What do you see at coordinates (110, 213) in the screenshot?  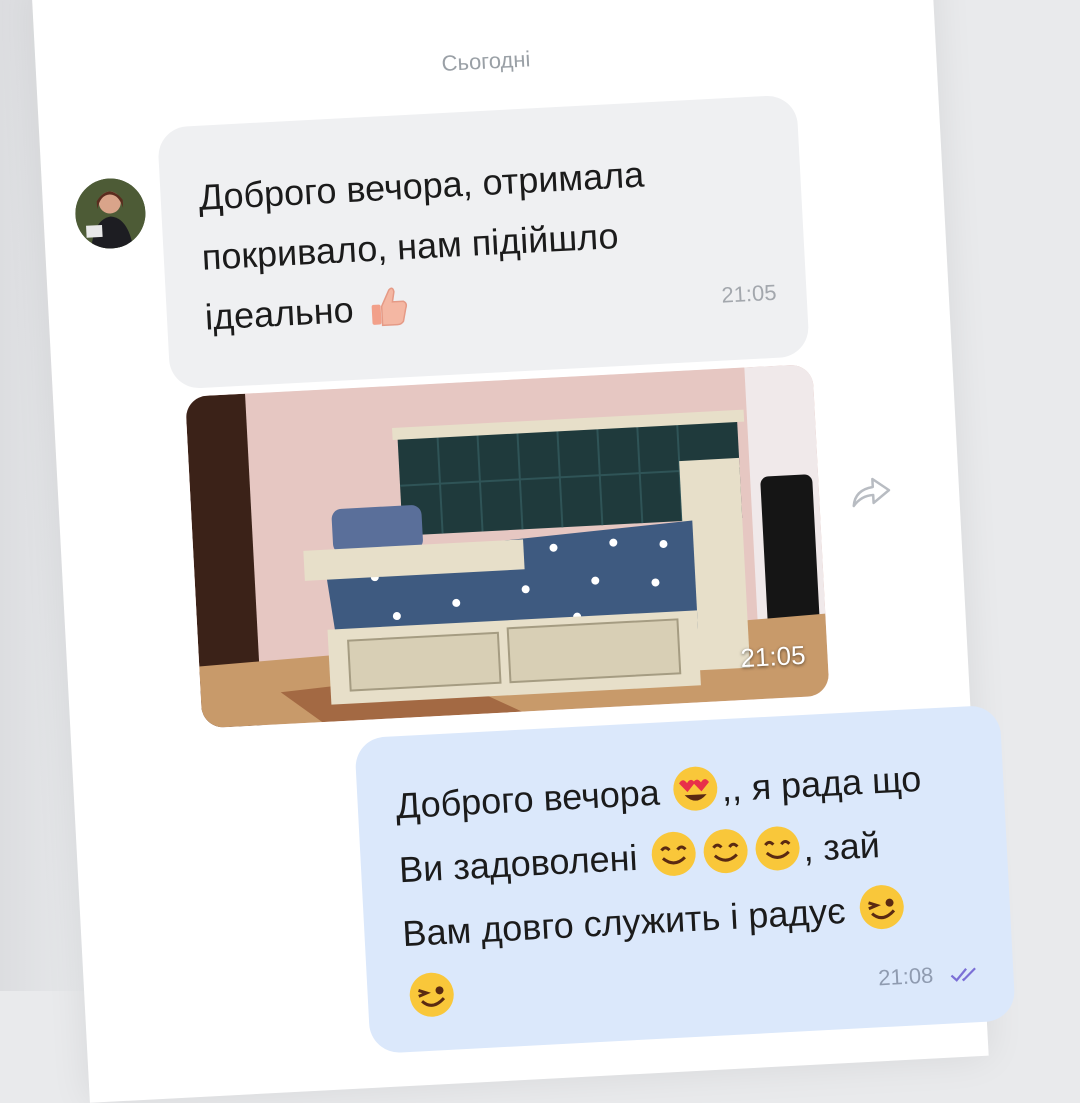 I see `contact-avatar` at bounding box center [110, 213].